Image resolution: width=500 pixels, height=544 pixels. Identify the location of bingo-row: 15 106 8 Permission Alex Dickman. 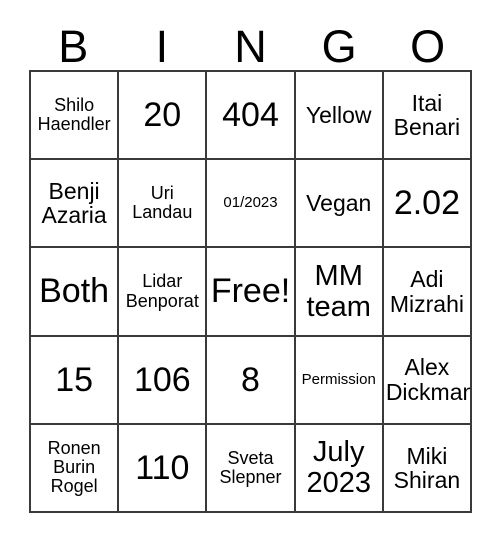
(252, 380).